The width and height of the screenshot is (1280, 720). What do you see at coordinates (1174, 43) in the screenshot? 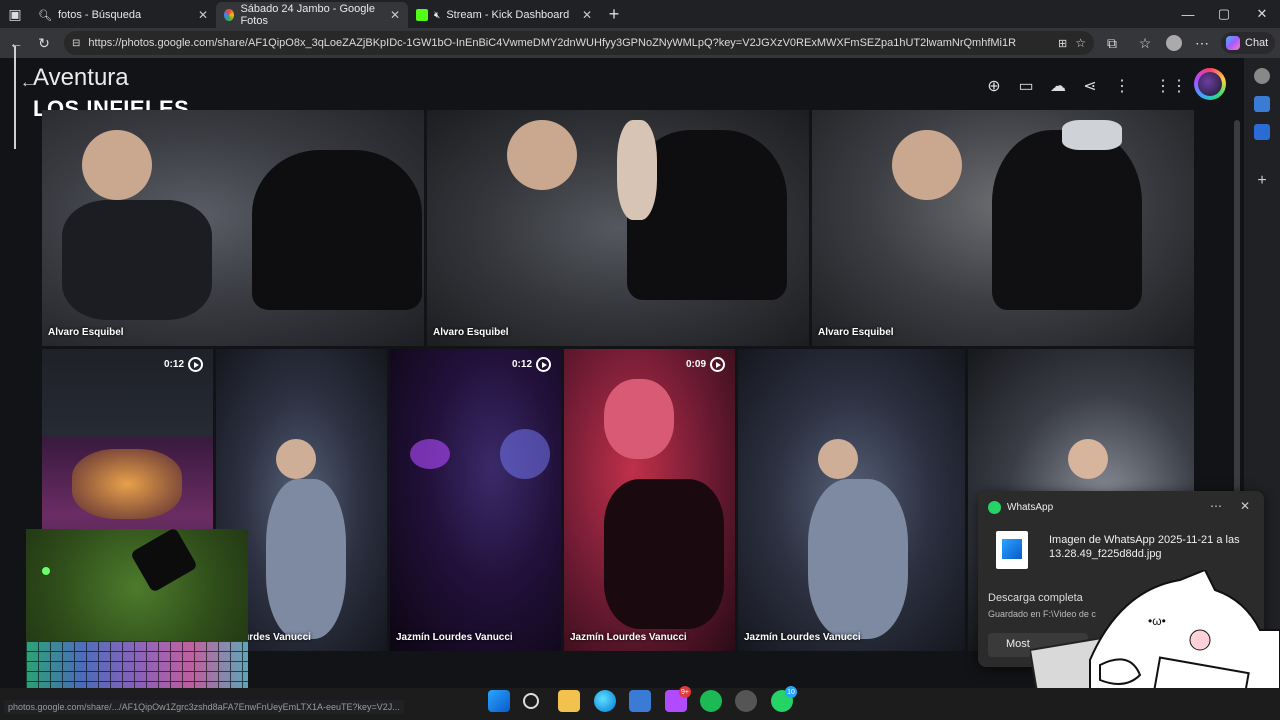
I see `profile-icon` at bounding box center [1174, 43].